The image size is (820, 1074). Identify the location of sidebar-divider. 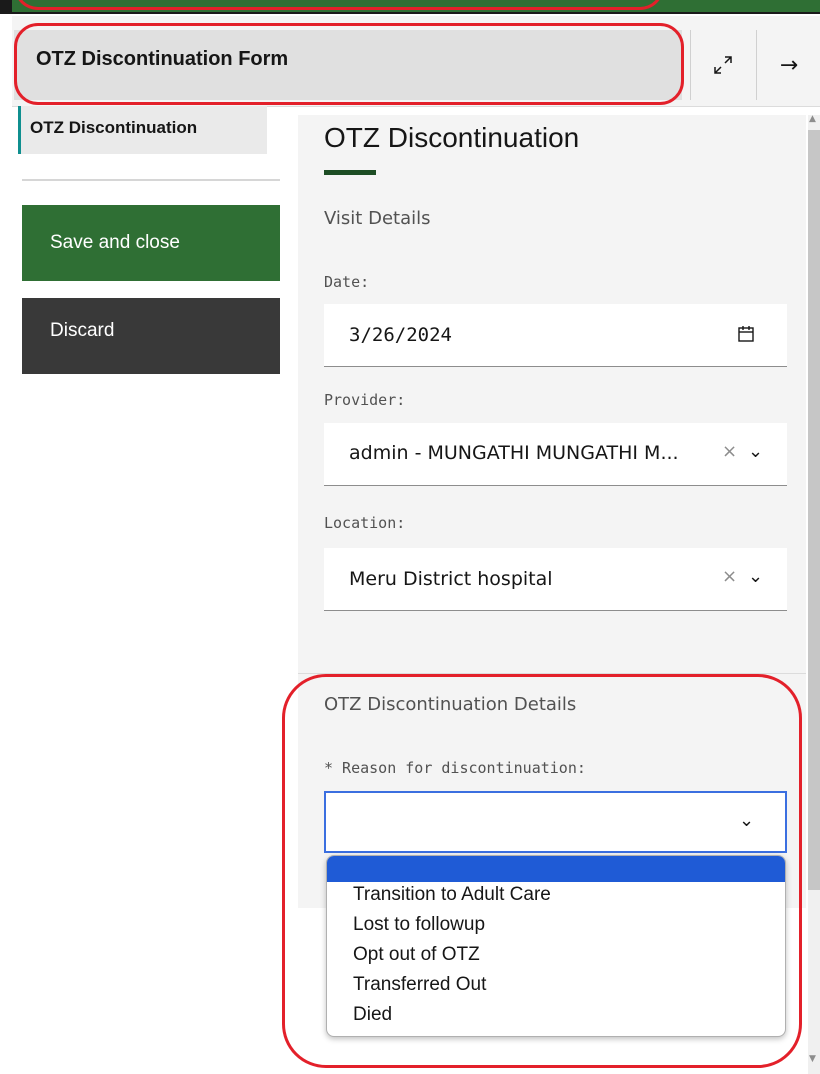
(151, 180).